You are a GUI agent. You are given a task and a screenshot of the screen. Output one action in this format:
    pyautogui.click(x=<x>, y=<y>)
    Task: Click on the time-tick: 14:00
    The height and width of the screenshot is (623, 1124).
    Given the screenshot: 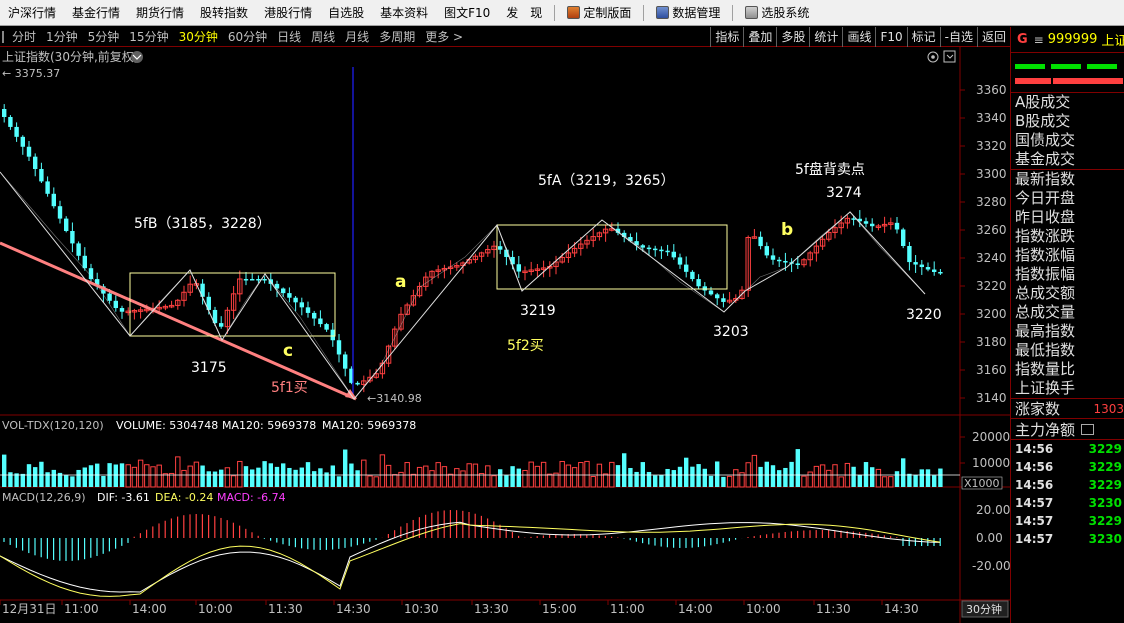 What is the action you would take?
    pyautogui.click(x=149, y=609)
    